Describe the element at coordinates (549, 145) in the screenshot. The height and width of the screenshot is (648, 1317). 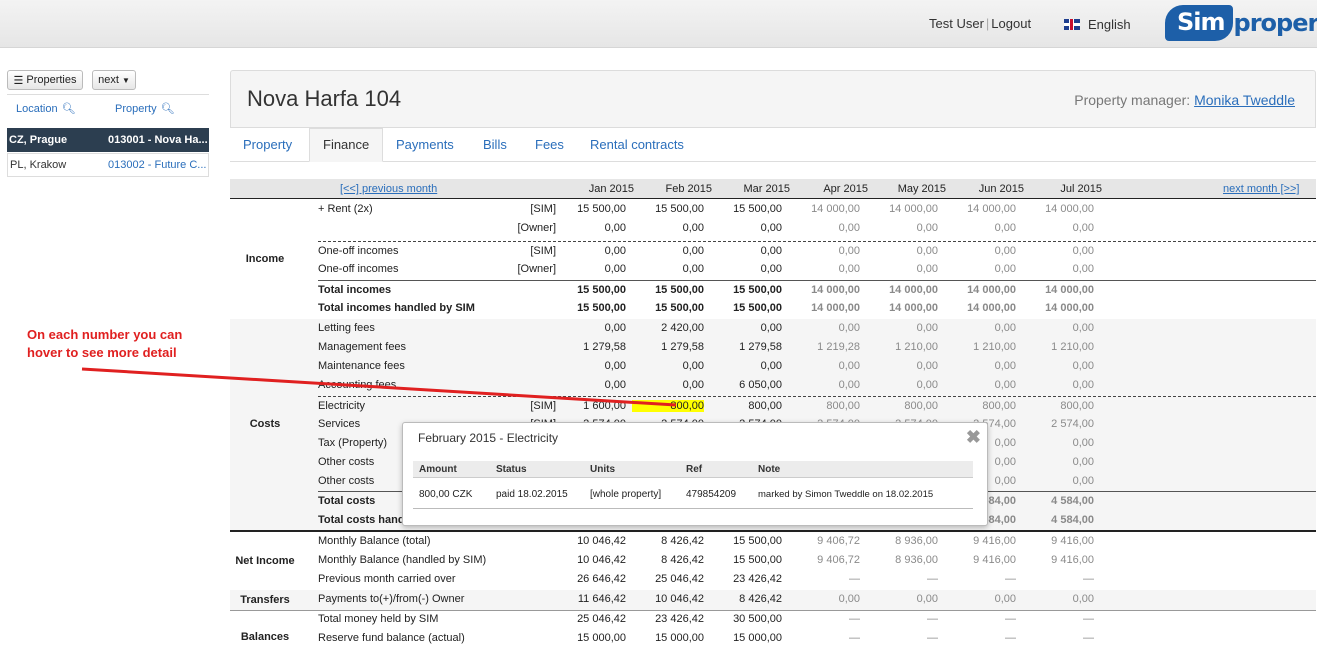
I see `tab-fees: Fees` at that location.